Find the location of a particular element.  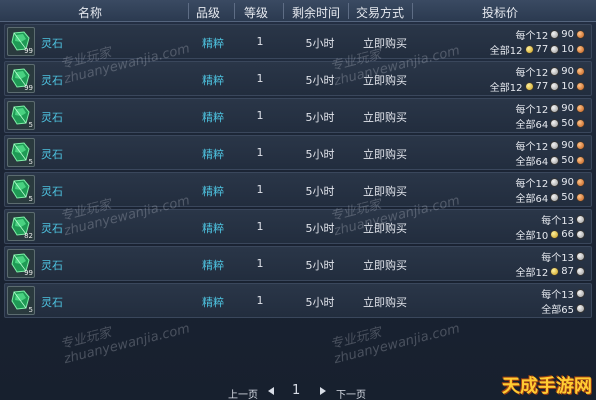

next-page-button: 下一页 is located at coordinates (351, 393).